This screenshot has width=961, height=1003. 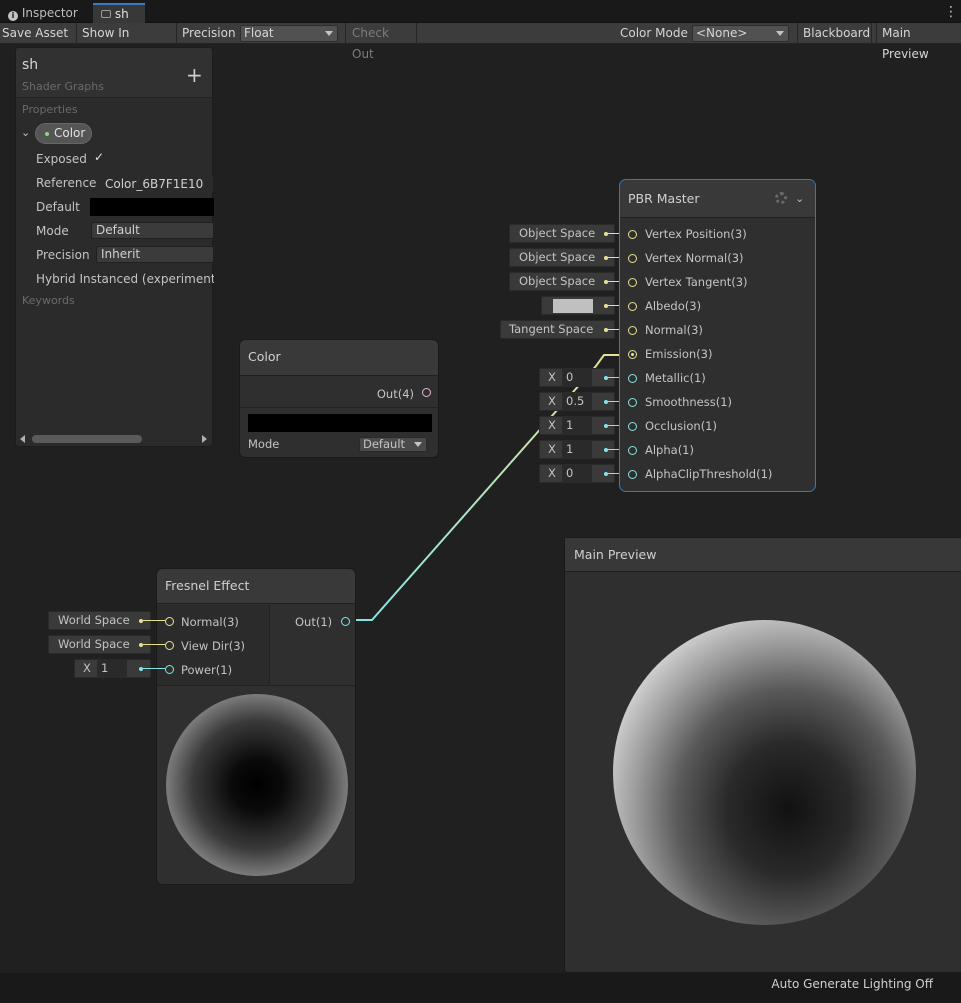 I want to click on value-input: 0.5, so click(x=577, y=401).